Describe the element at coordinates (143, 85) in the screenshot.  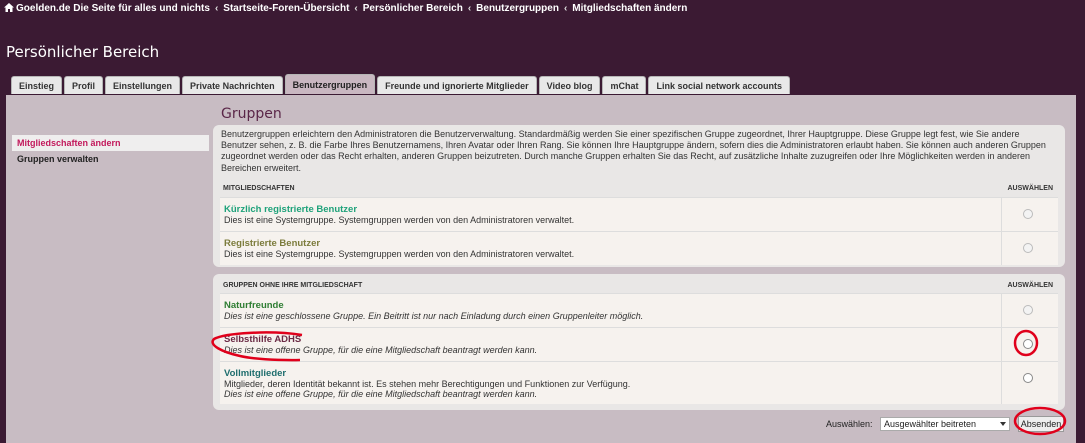
I see `tab-einstellungen: Einstellungen` at that location.